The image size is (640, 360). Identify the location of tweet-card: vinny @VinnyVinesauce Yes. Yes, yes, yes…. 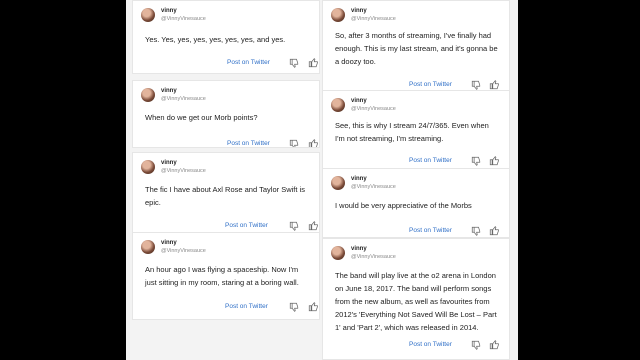
(226, 37).